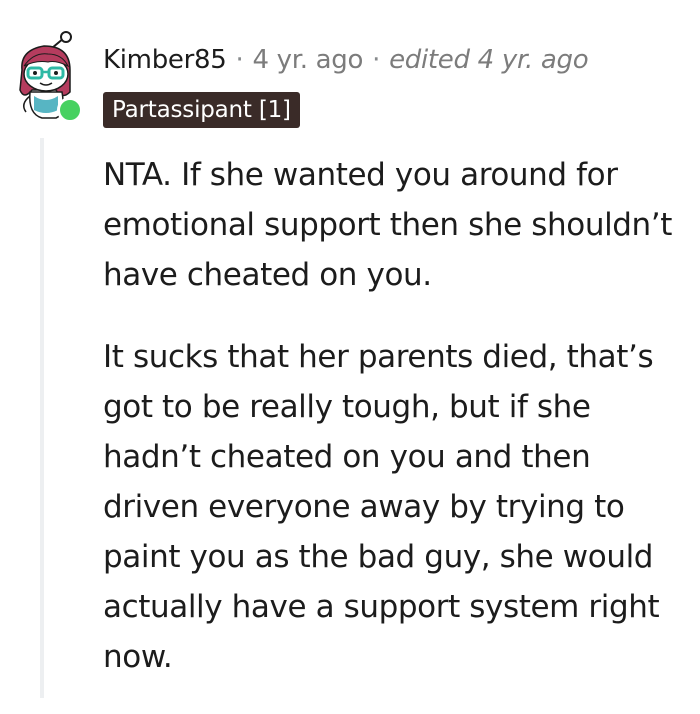 Image resolution: width=700 pixels, height=714 pixels. Describe the element at coordinates (165, 60) in the screenshot. I see `author-username: Kimber85` at that location.